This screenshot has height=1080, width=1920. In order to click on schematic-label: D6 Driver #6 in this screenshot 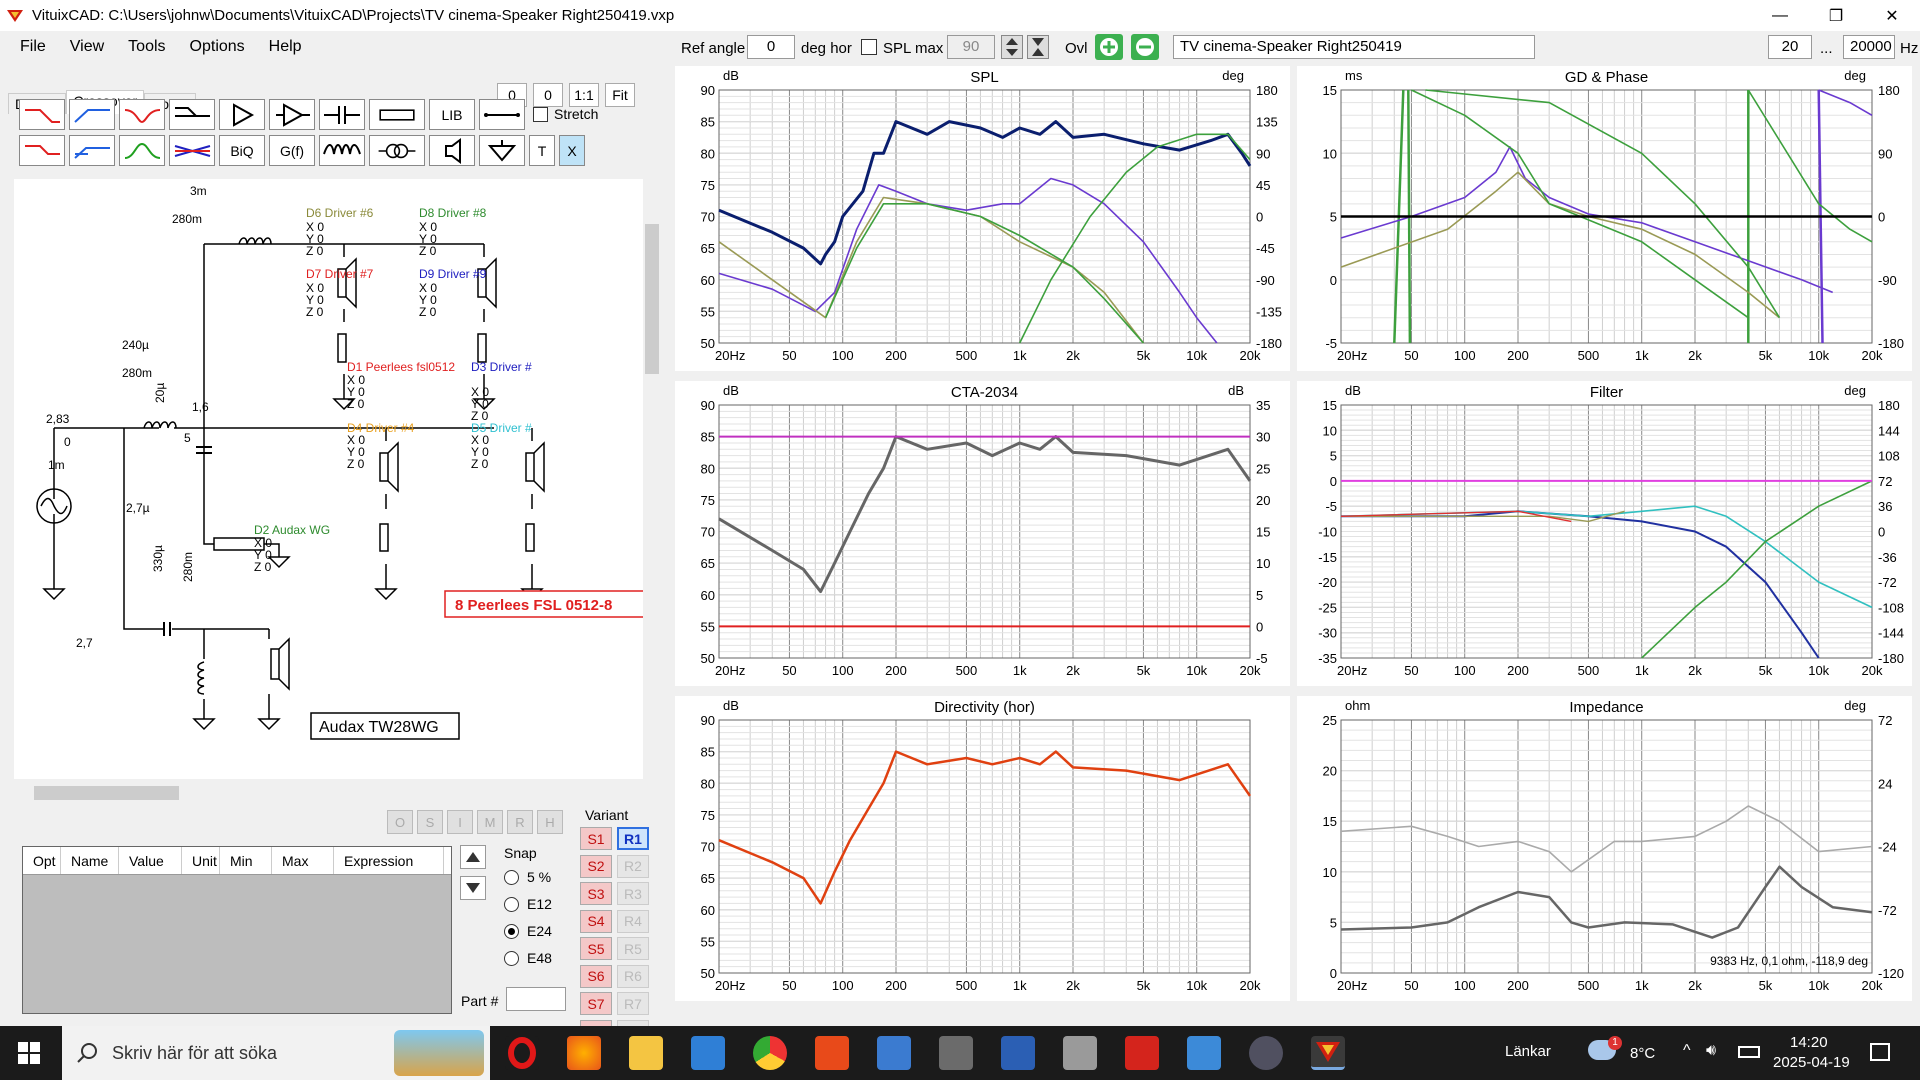, I will do `click(340, 213)`.